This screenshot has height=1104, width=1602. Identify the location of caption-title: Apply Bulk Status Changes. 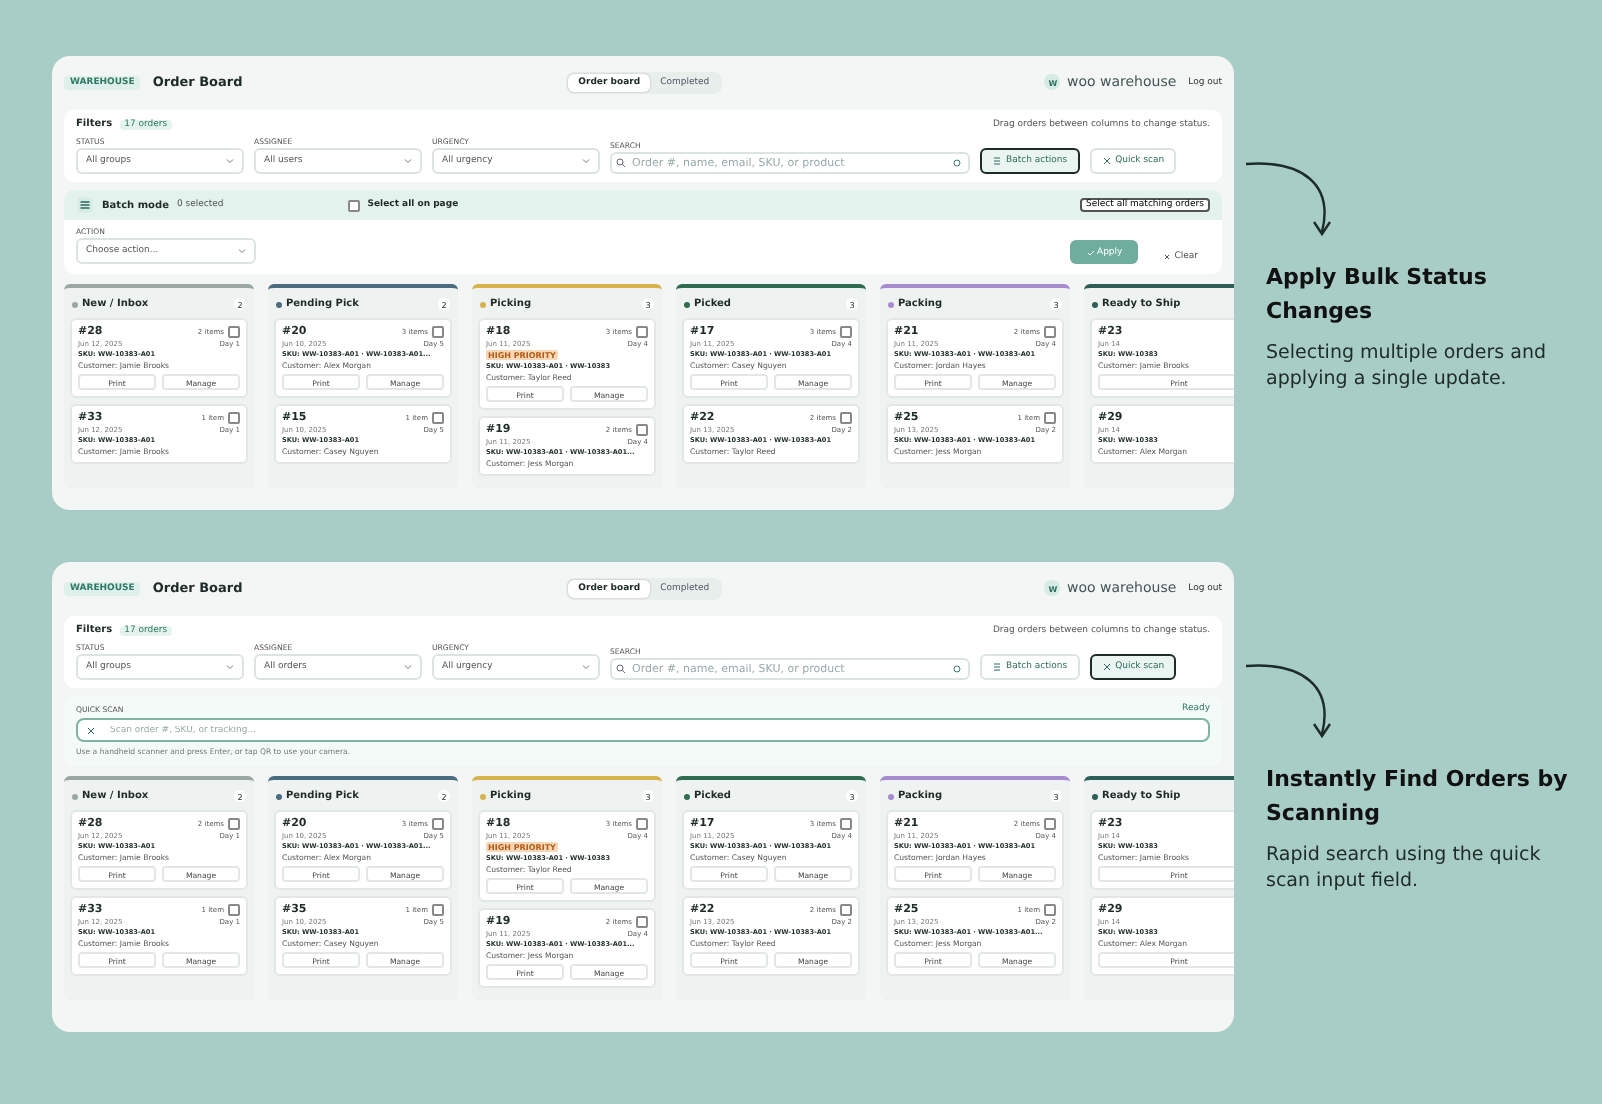
(1377, 295).